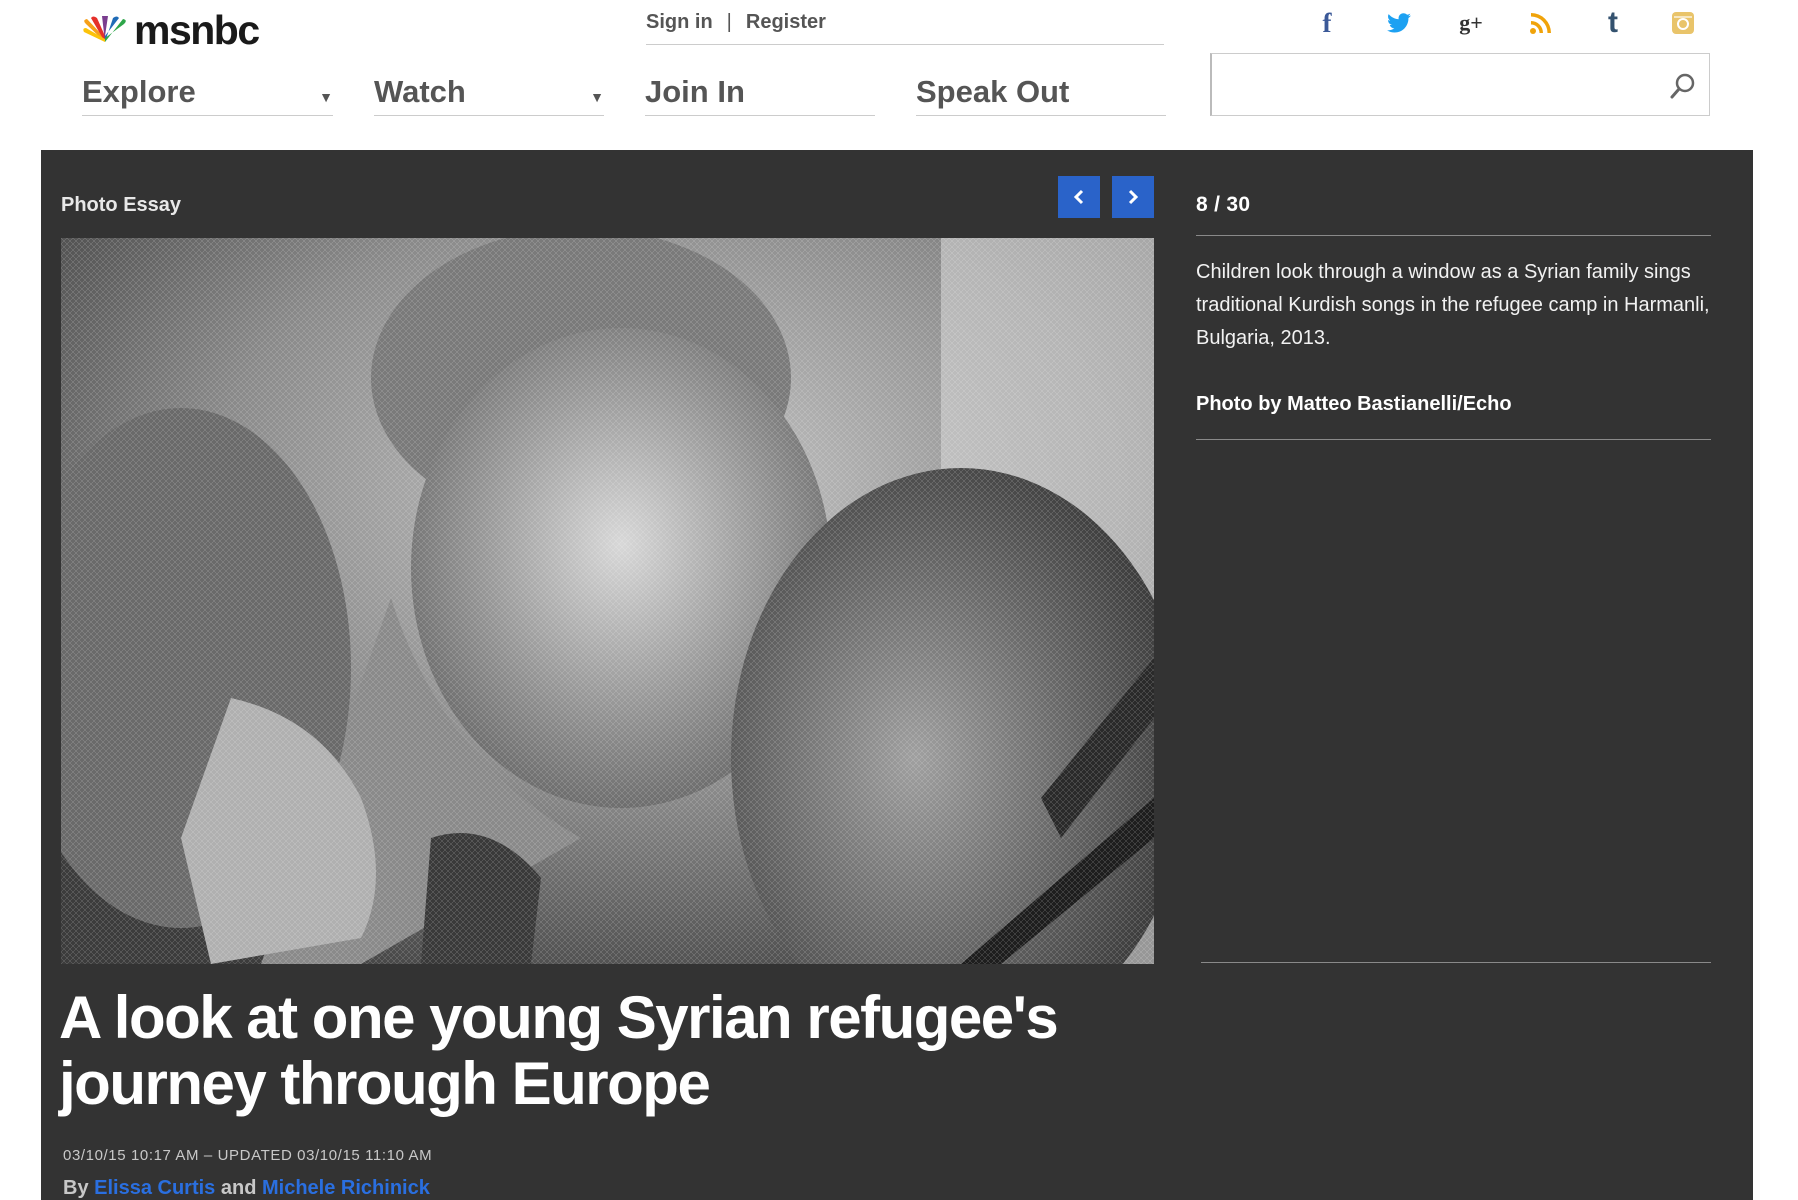  I want to click on photo-counter: 8 / 30, so click(1223, 204).